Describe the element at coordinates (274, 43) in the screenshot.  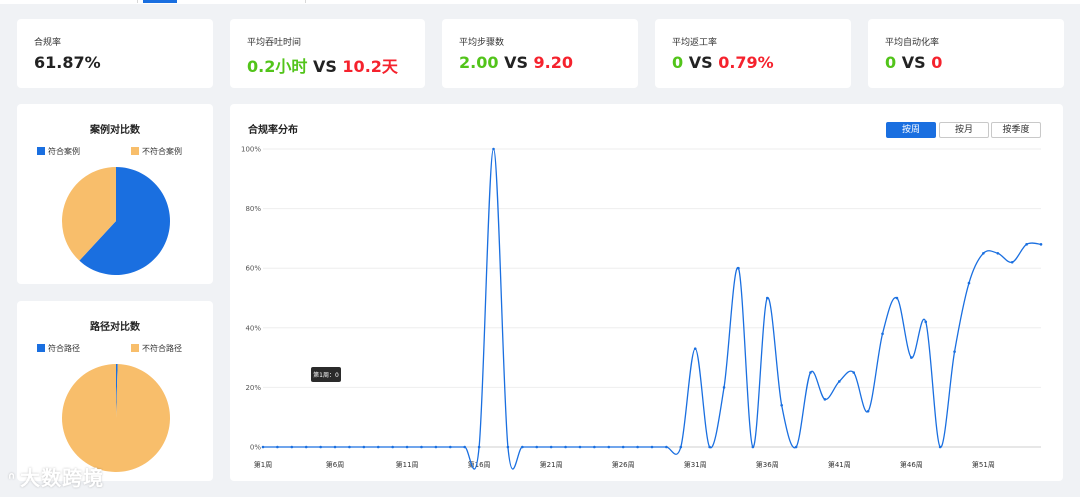
I see `kpi-label: 平均吞吐时间` at that location.